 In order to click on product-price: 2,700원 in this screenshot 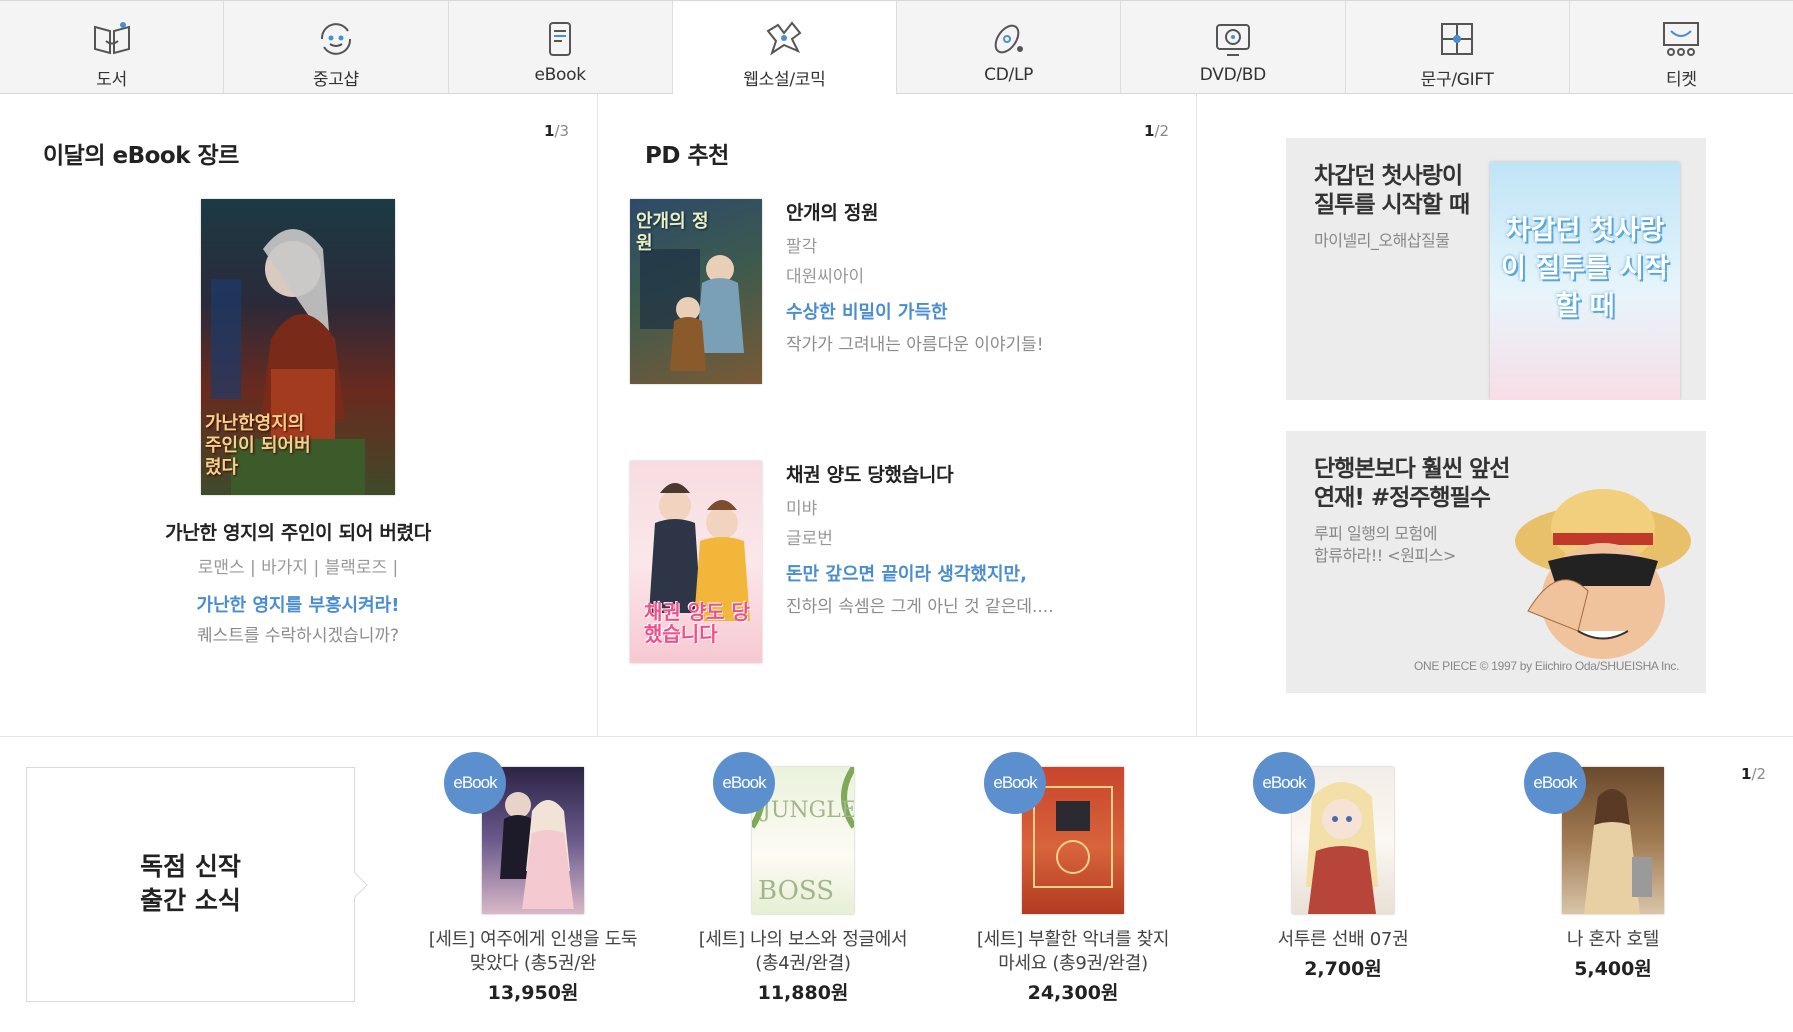, I will do `click(1343, 969)`.